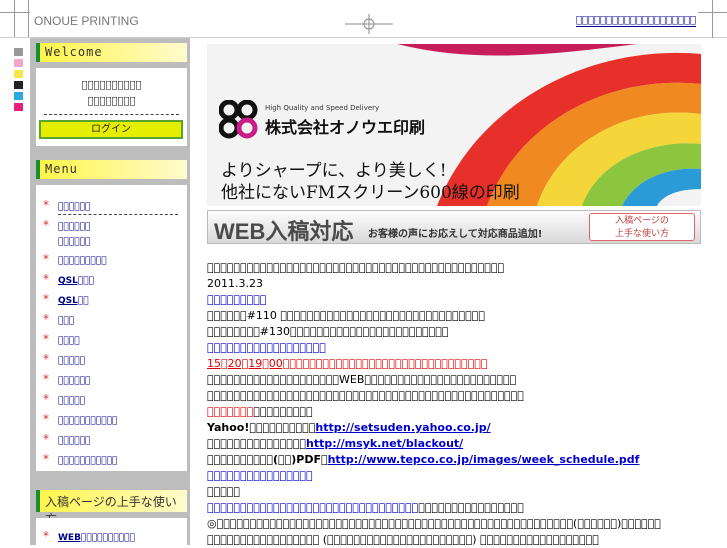 The width and height of the screenshot is (727, 548). What do you see at coordinates (235, 283) in the screenshot?
I see `post-date: 2011.3.23` at bounding box center [235, 283].